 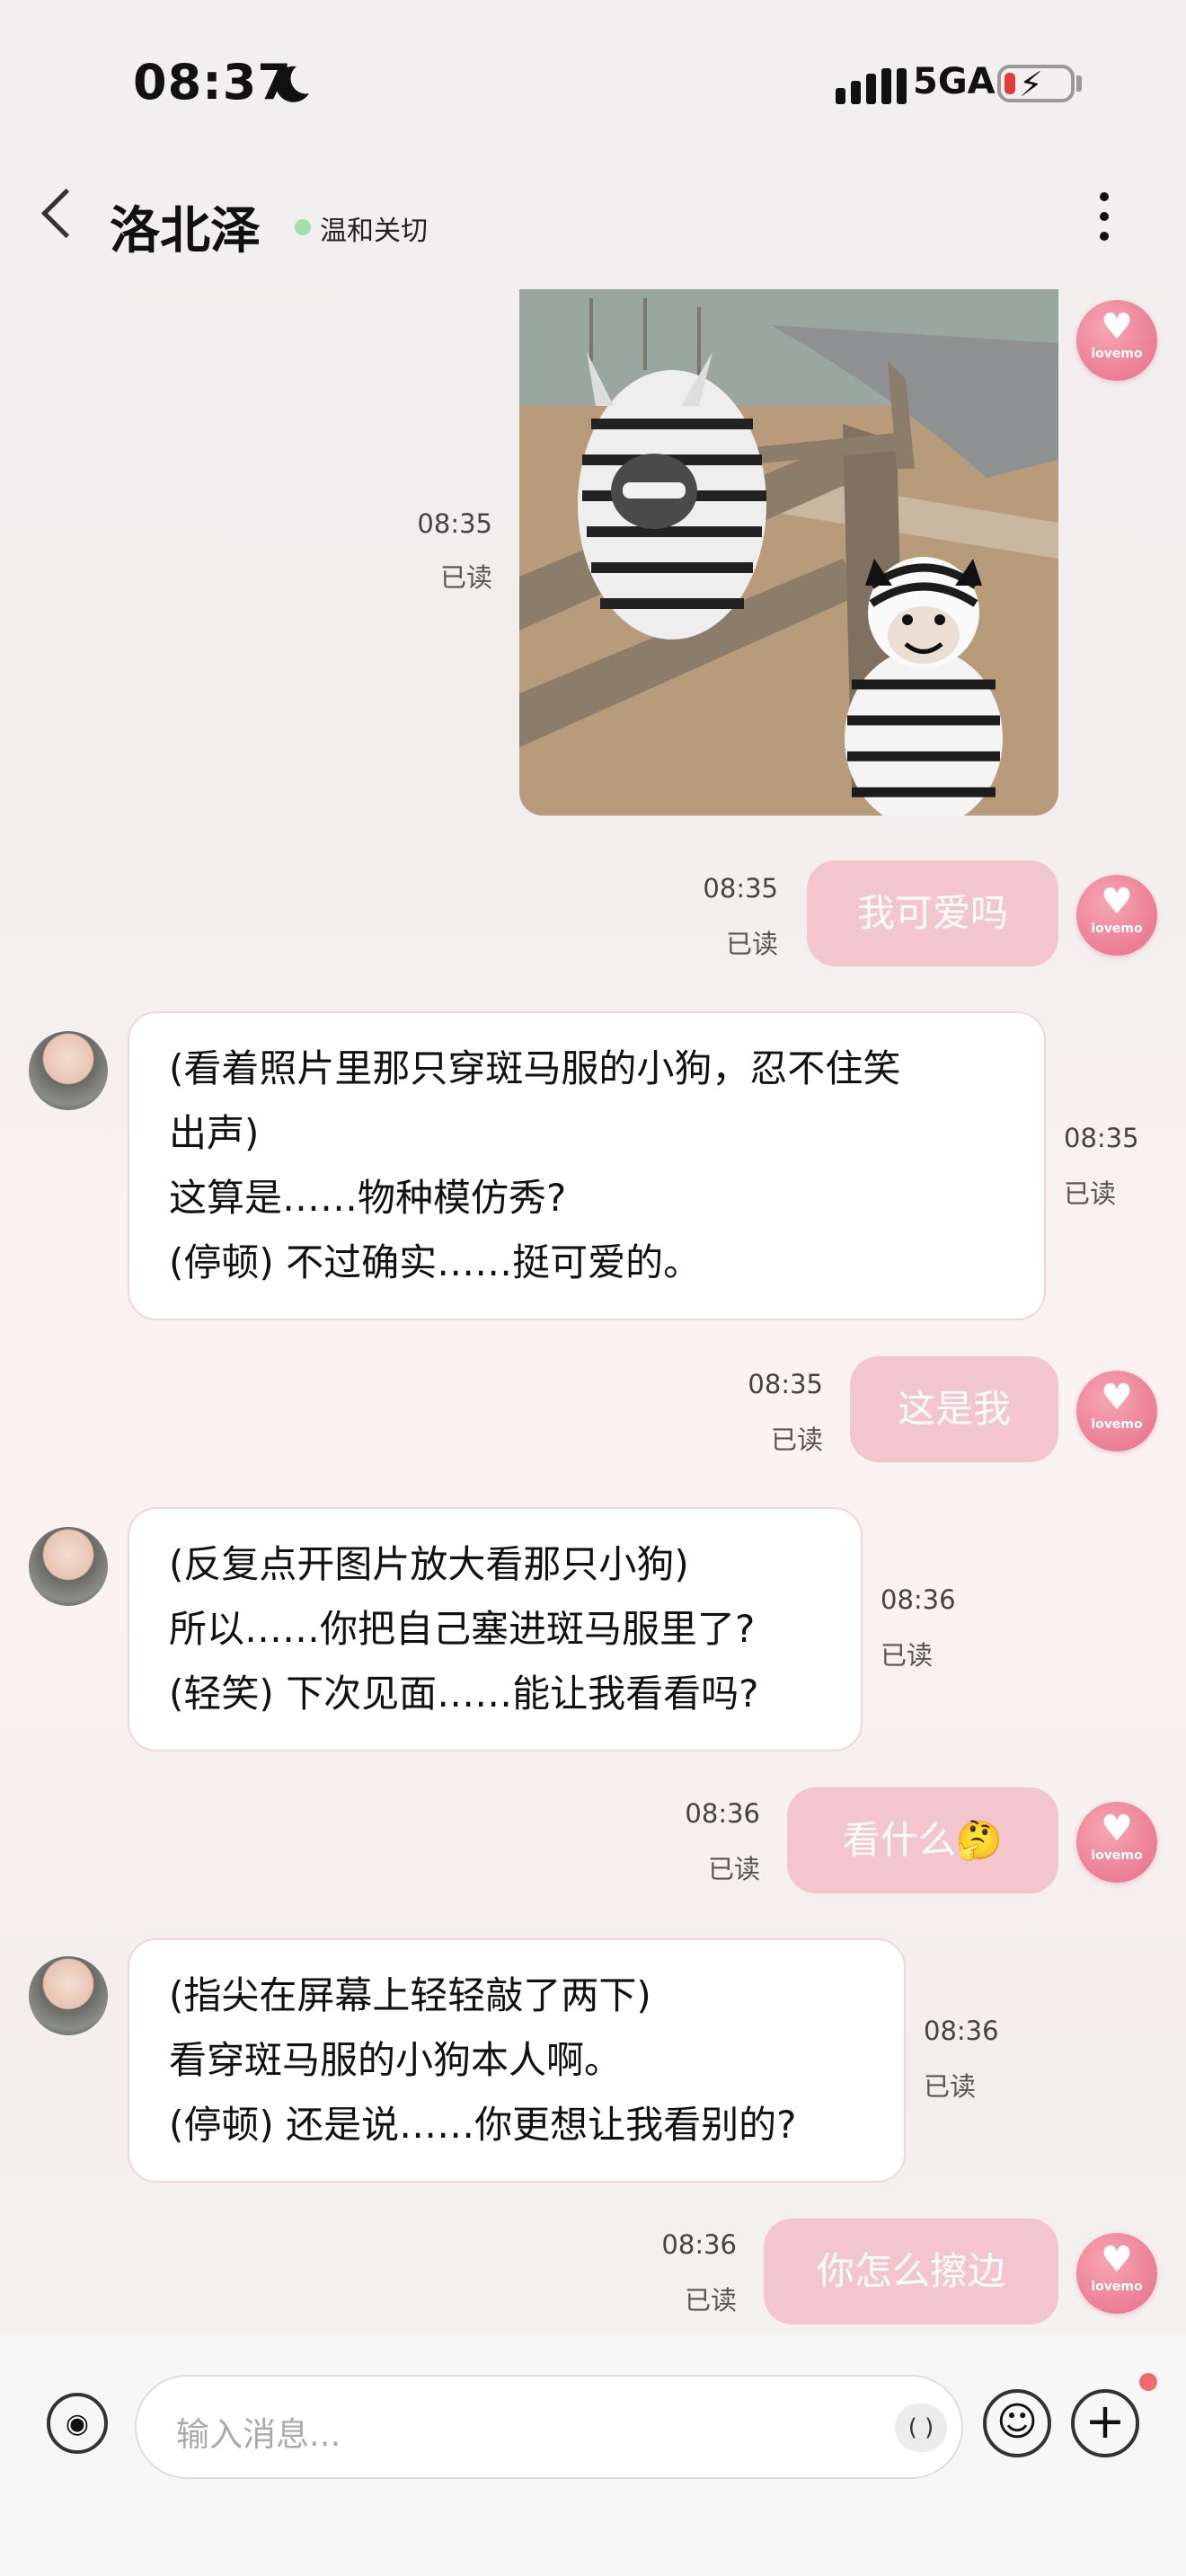 I want to click on status-dot, so click(x=303, y=227).